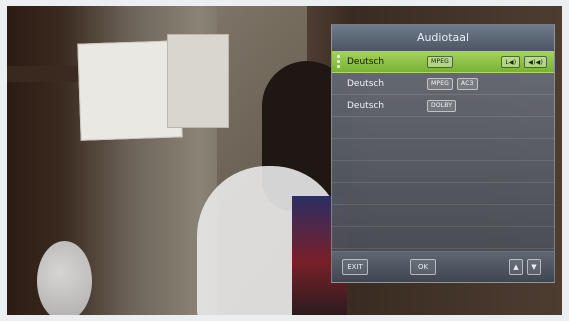 The image size is (569, 321). Describe the element at coordinates (535, 62) in the screenshot. I see `channel-tag: ◀)◀)` at that location.